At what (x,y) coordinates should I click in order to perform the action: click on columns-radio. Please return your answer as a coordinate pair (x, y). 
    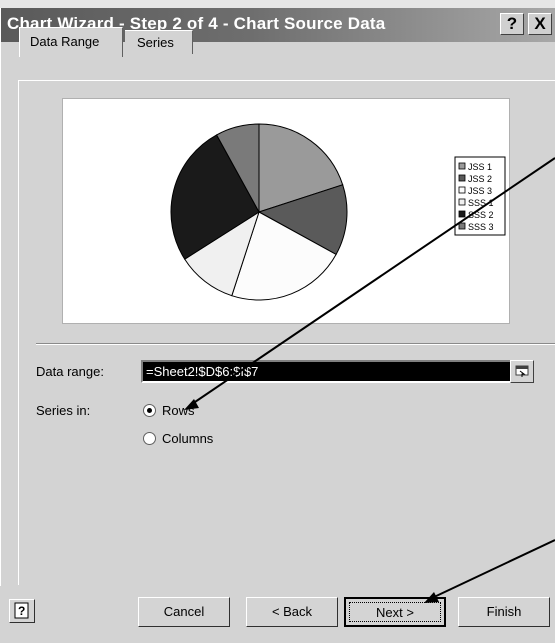
    Looking at the image, I should click on (149, 438).